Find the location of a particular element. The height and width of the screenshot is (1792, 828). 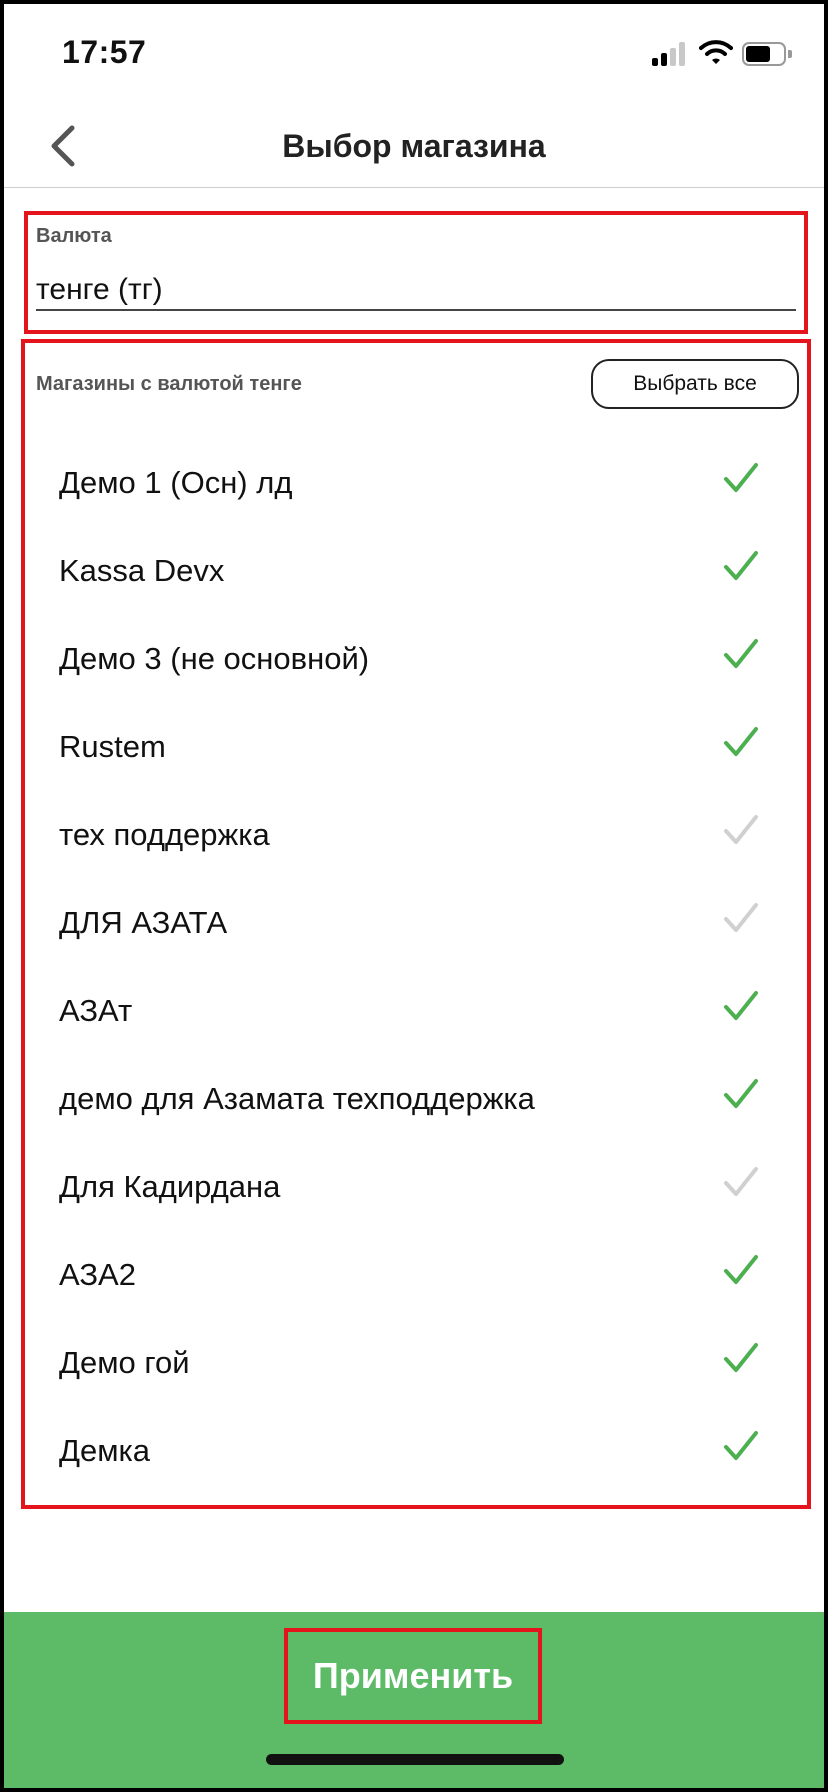

store-name: Rustem is located at coordinates (112, 746).